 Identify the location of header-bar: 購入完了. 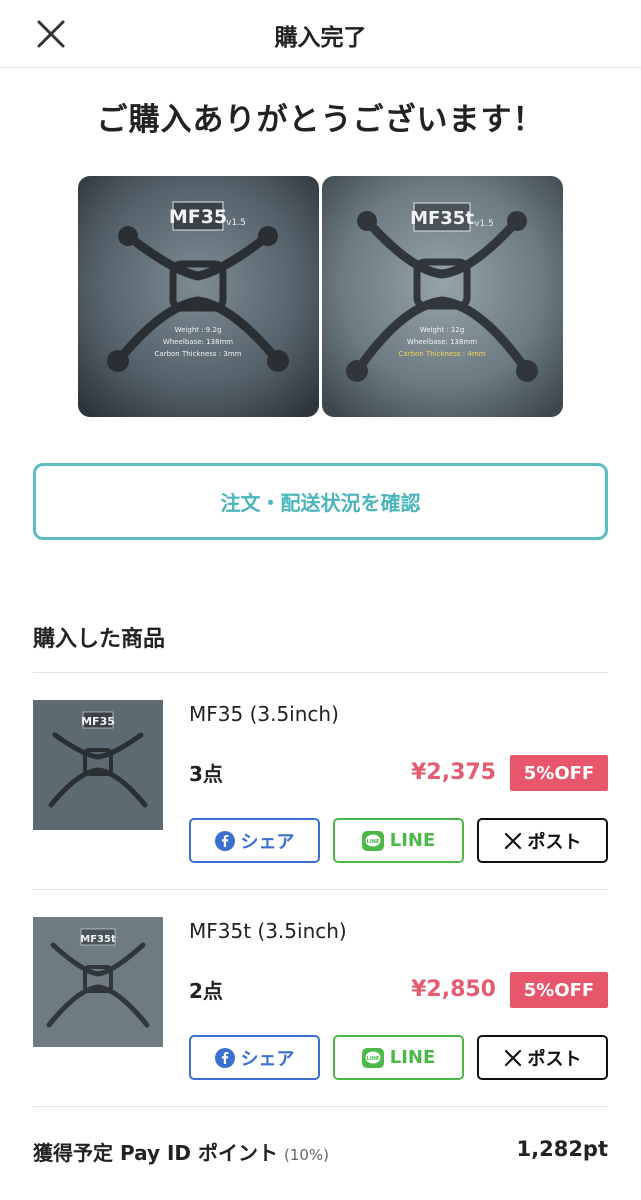
(320, 34).